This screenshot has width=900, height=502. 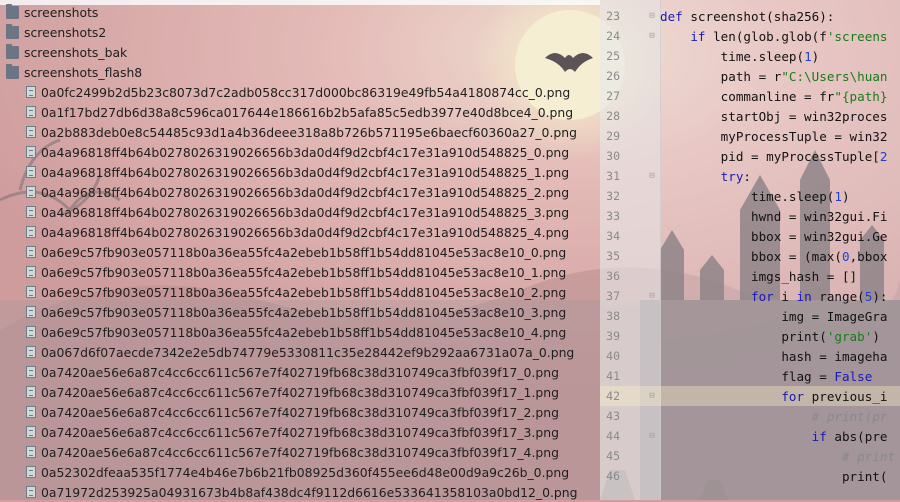 What do you see at coordinates (750, 216) in the screenshot?
I see `code-line: 33 hwnd = win32gui.Fi` at bounding box center [750, 216].